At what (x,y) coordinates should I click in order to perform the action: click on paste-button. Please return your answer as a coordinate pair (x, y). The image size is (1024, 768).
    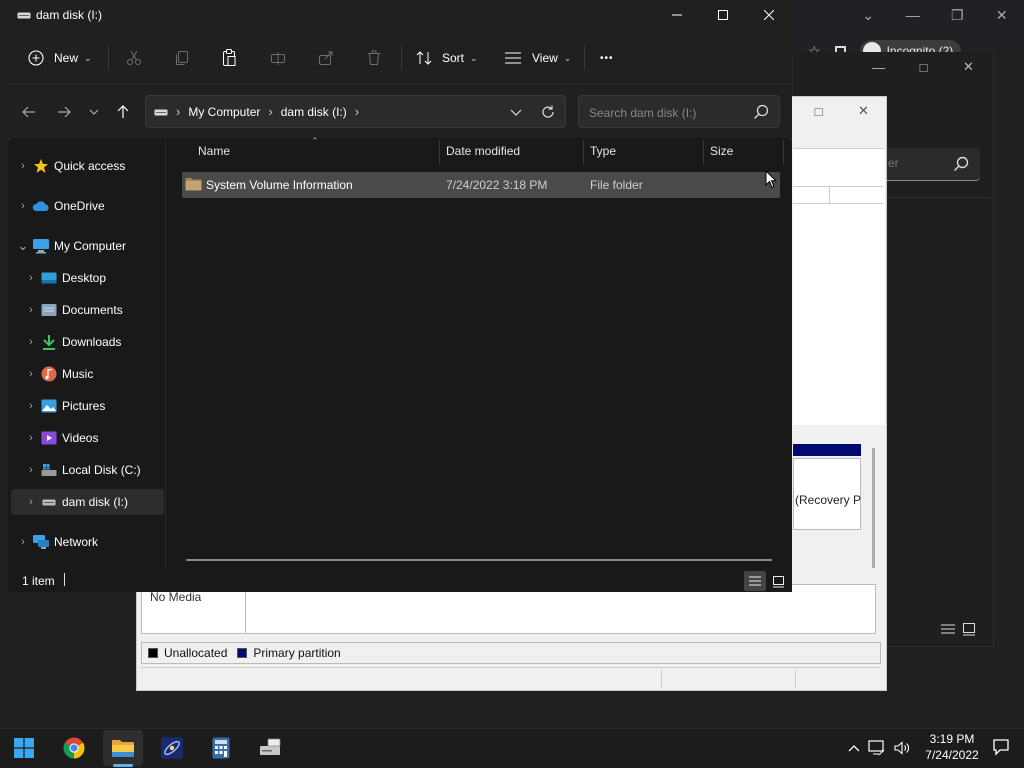
    Looking at the image, I should click on (229, 58).